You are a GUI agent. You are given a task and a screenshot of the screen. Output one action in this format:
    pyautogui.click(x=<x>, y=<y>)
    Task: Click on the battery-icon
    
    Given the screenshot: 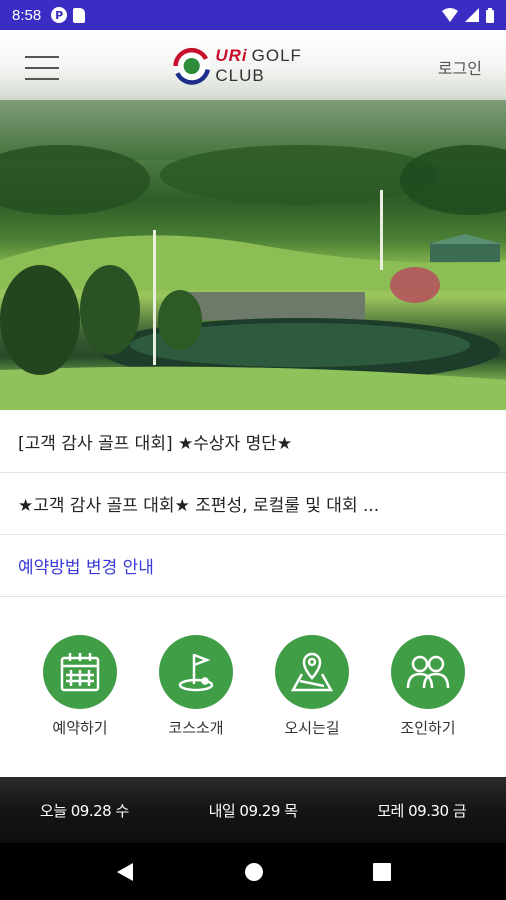 What is the action you would take?
    pyautogui.click(x=490, y=15)
    